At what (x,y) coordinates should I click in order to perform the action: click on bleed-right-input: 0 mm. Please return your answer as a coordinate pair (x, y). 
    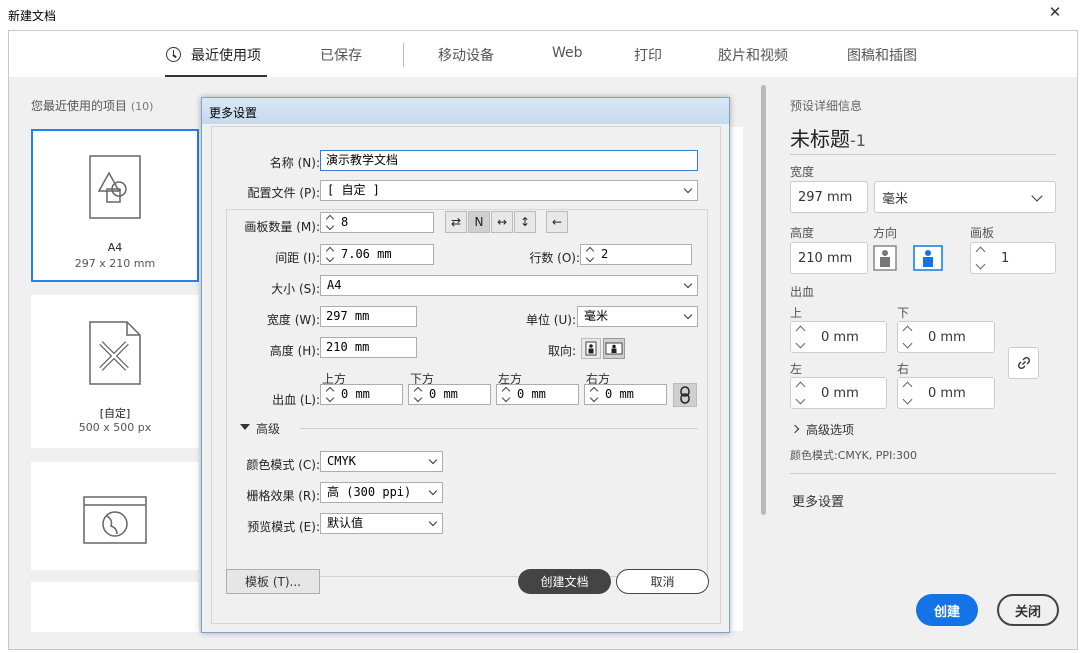
    Looking at the image, I should click on (625, 394).